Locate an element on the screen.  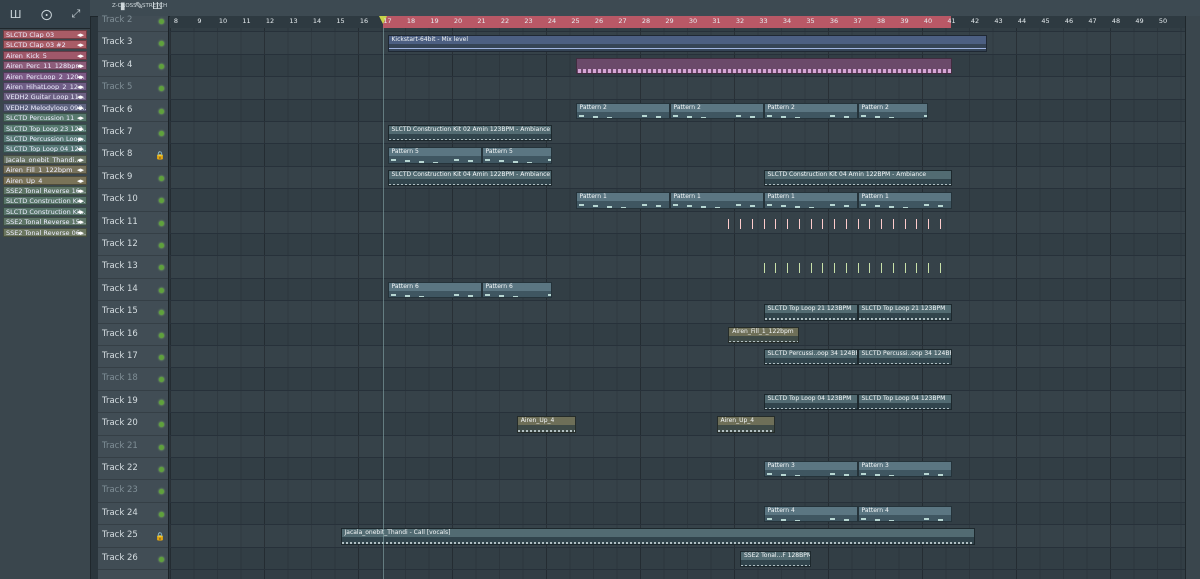
browser-item: SLCTD Top Loop 04 123... ◂▸ is located at coordinates (45, 149).